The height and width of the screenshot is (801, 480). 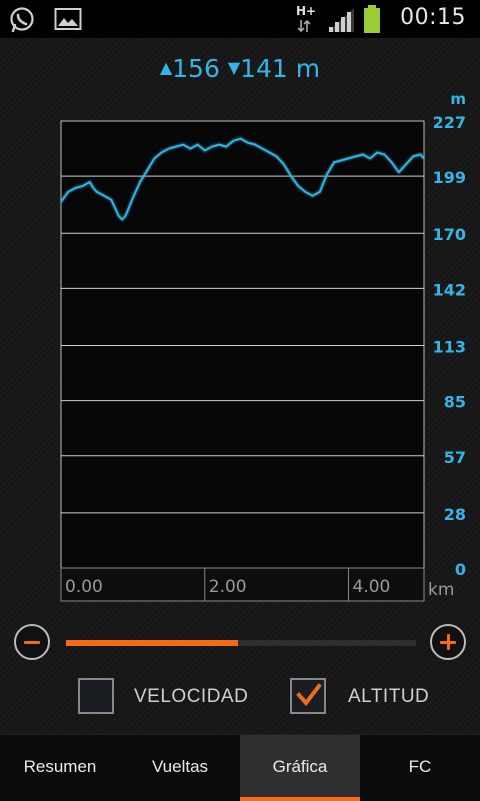 What do you see at coordinates (240, 19) in the screenshot?
I see `status-bar: H+ 00:15` at bounding box center [240, 19].